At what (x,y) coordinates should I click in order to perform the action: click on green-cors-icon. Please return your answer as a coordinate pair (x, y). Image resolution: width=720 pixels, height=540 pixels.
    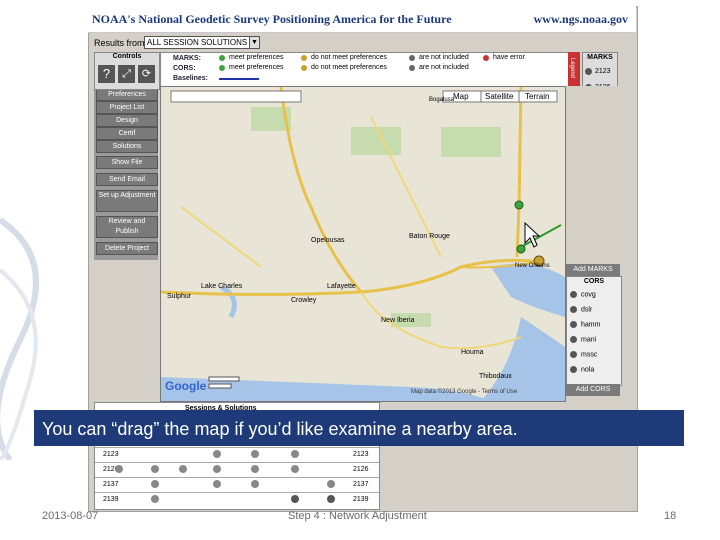
    Looking at the image, I should click on (222, 68).